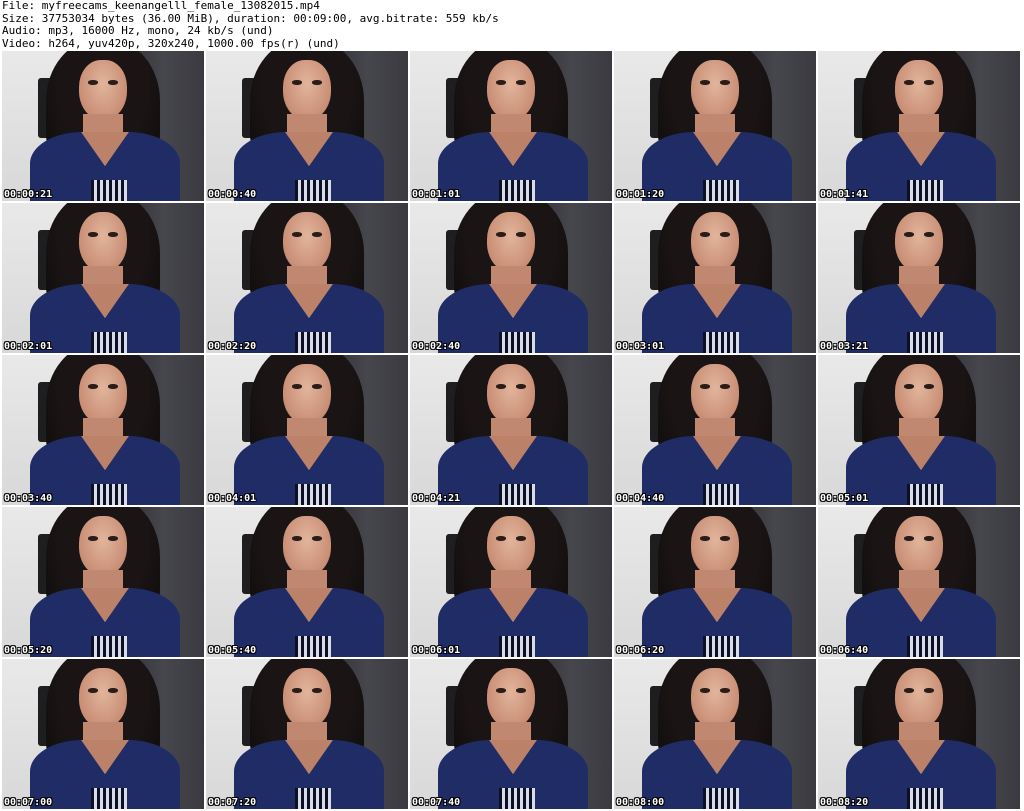 This screenshot has height=811, width=1024. What do you see at coordinates (511, 582) in the screenshot?
I see `video-frame-thumbnail: 00:06:01` at bounding box center [511, 582].